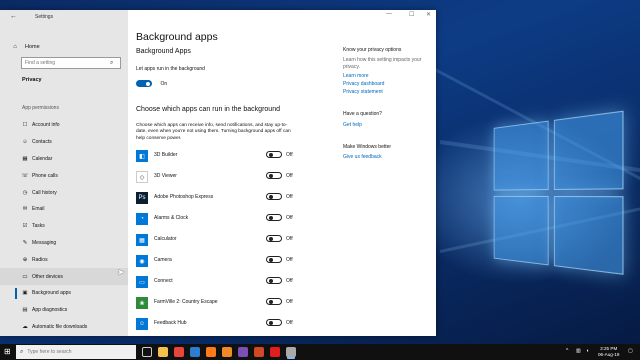  Describe the element at coordinates (47, 276) in the screenshot. I see `sidebar-item-label: Other devices` at that location.